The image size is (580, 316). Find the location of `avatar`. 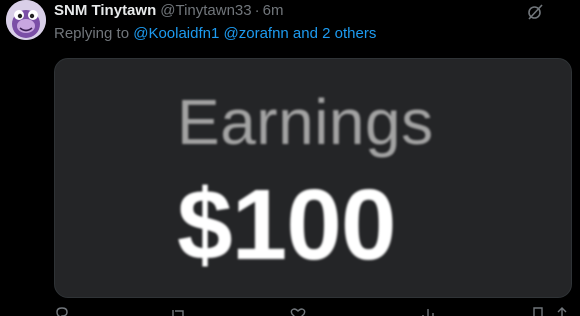

avatar is located at coordinates (26, 20).